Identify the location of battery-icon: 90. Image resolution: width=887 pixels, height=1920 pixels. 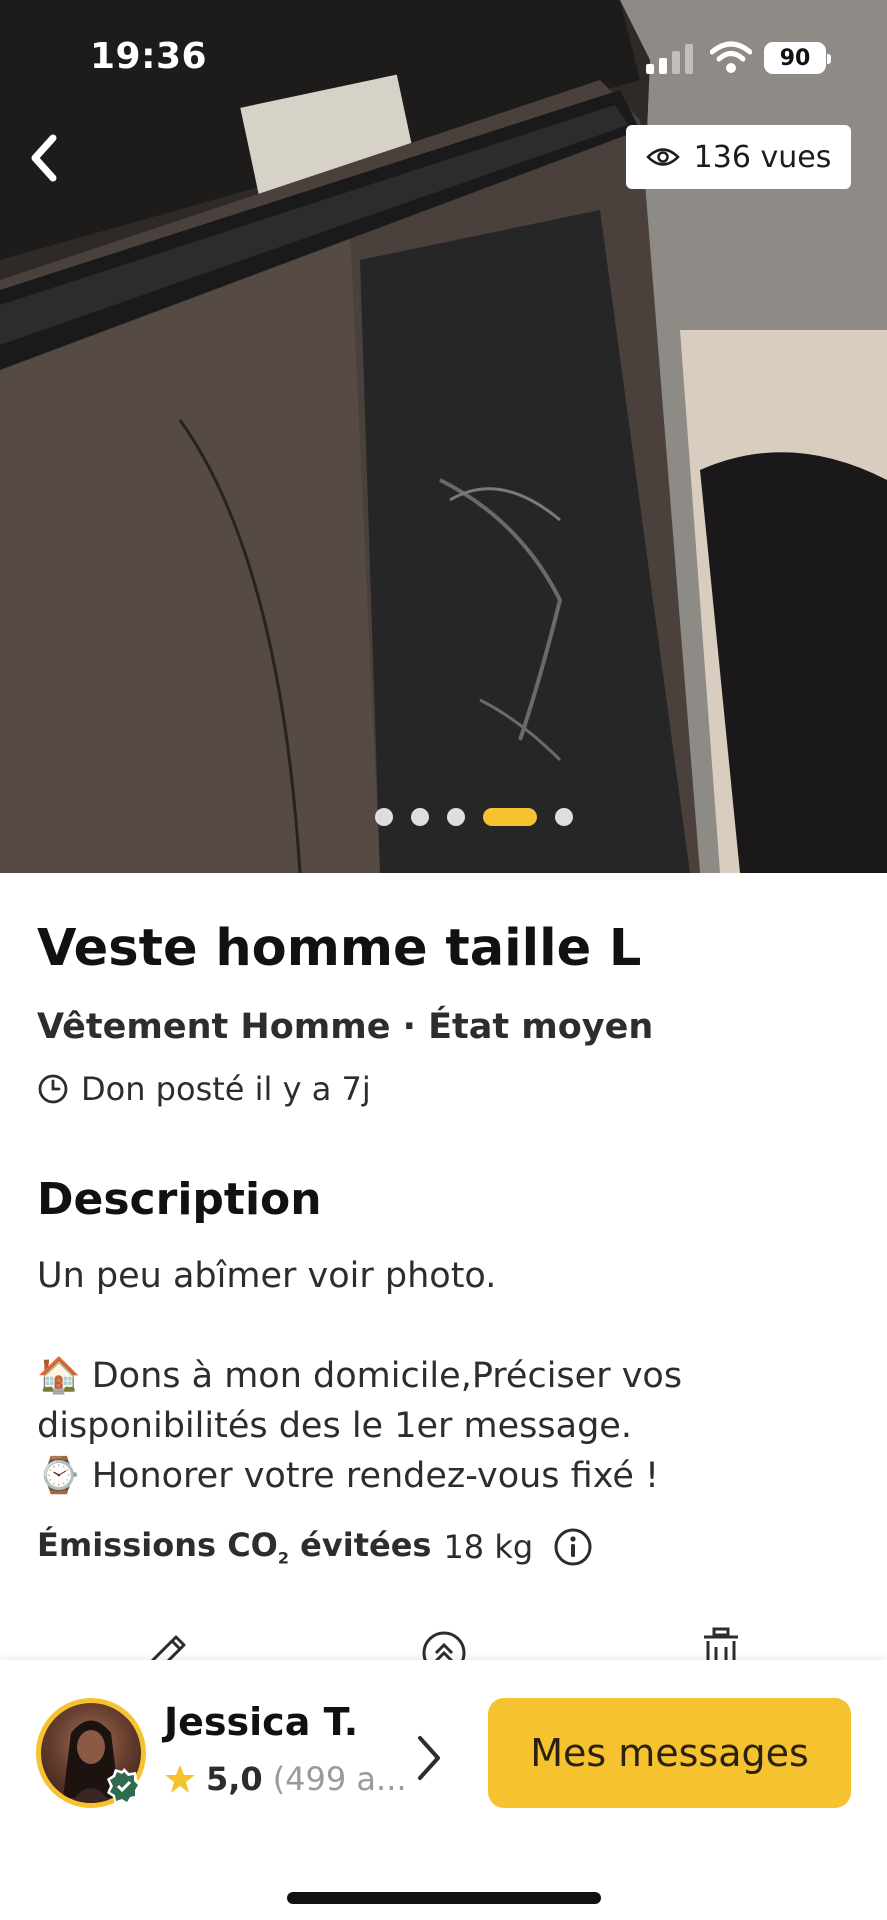
(797, 58).